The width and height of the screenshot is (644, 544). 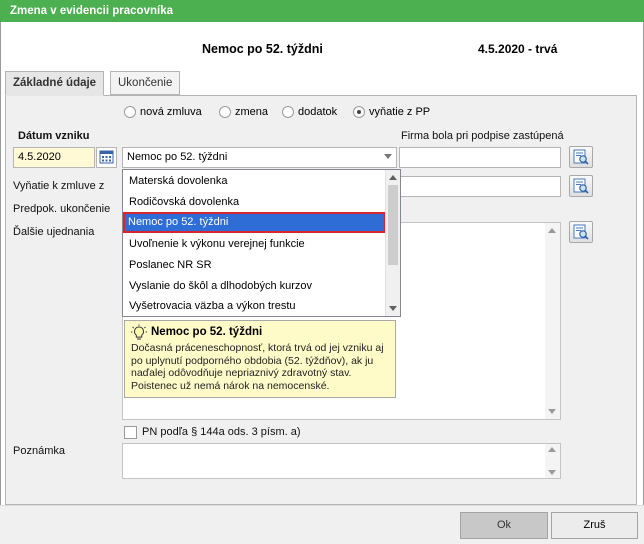 What do you see at coordinates (480, 186) in the screenshot?
I see `vynatie-input` at bounding box center [480, 186].